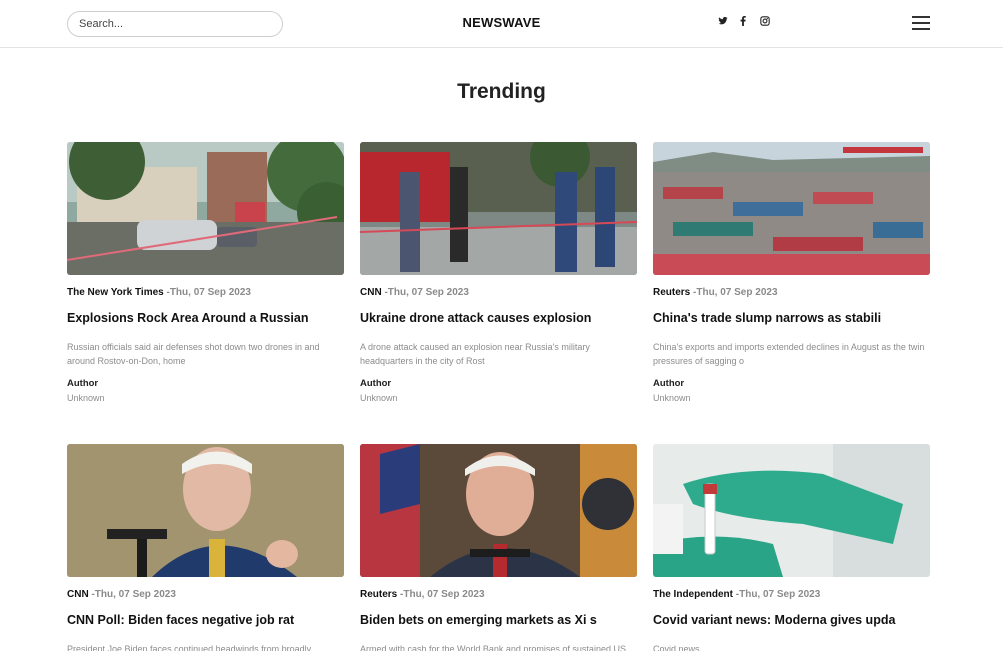 The width and height of the screenshot is (1003, 651). What do you see at coordinates (723, 22) in the screenshot?
I see `twitter-icon` at bounding box center [723, 22].